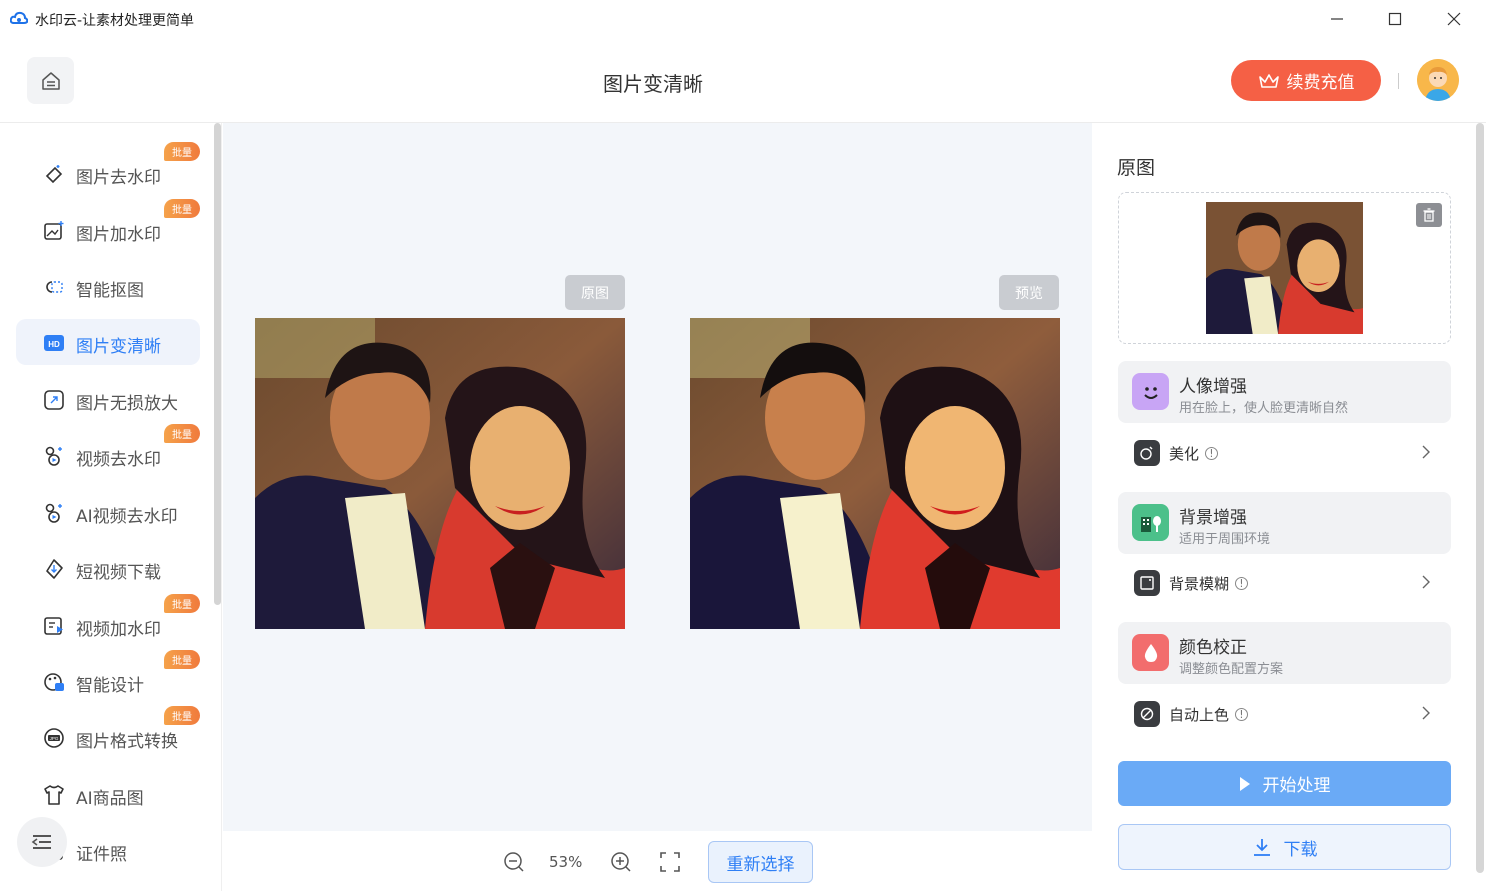 This screenshot has width=1486, height=891. I want to click on original-image-box, so click(1284, 268).